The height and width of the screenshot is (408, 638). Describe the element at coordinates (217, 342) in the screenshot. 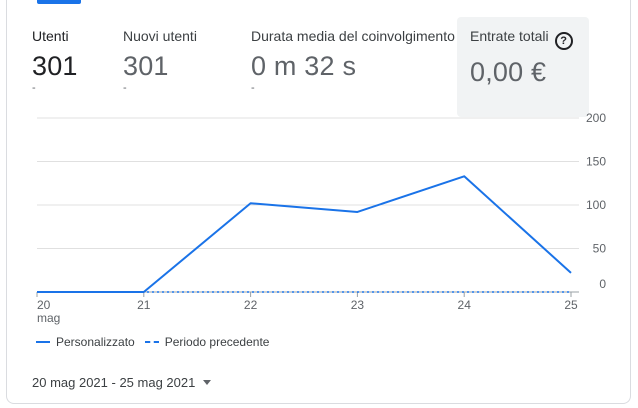

I see `legend-label: Periodo precedente` at that location.